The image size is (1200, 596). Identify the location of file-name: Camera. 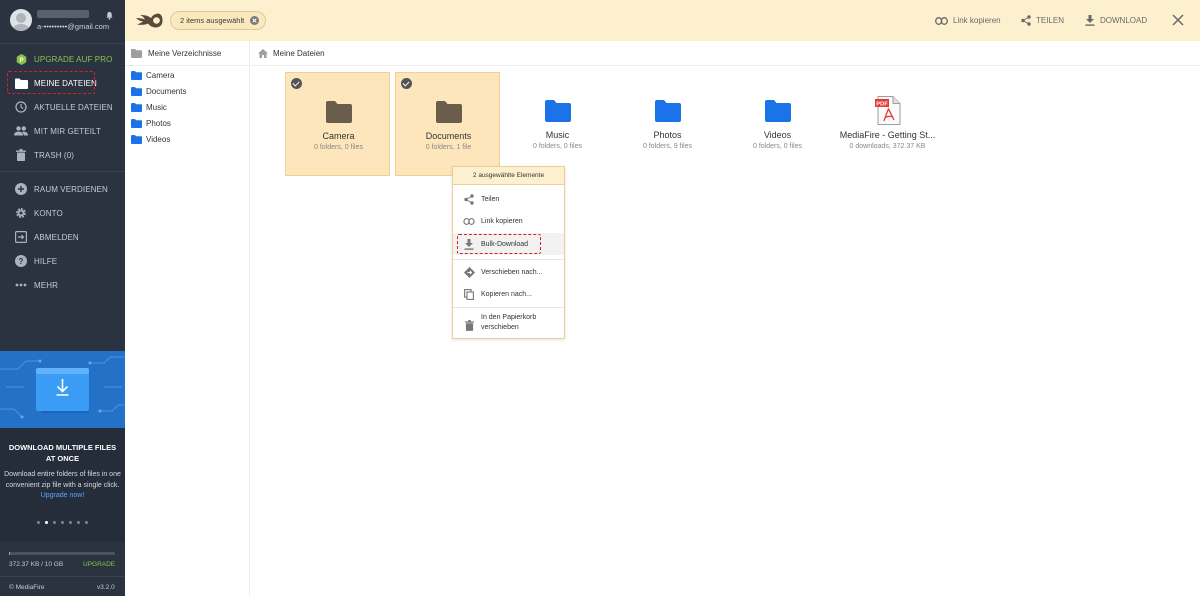
(338, 136).